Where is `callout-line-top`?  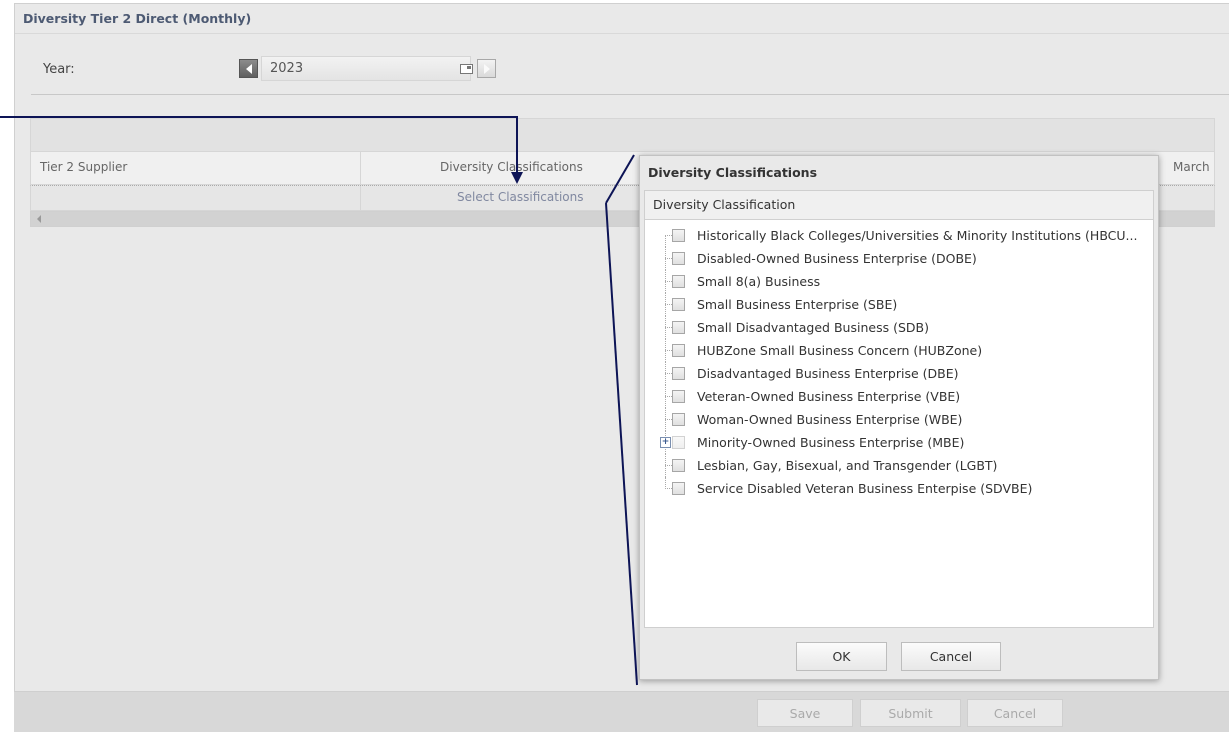
callout-line-top is located at coordinates (620, 179).